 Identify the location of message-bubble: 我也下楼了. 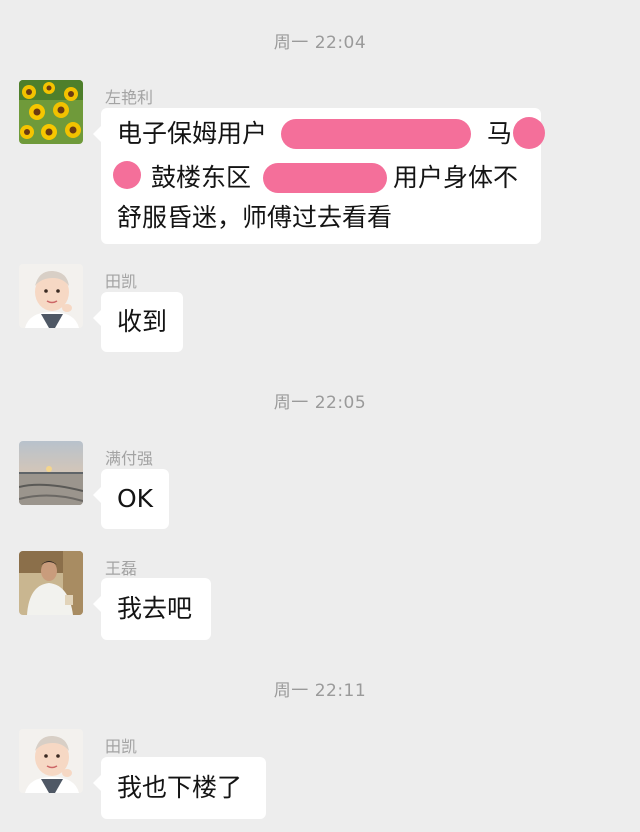
(179, 788).